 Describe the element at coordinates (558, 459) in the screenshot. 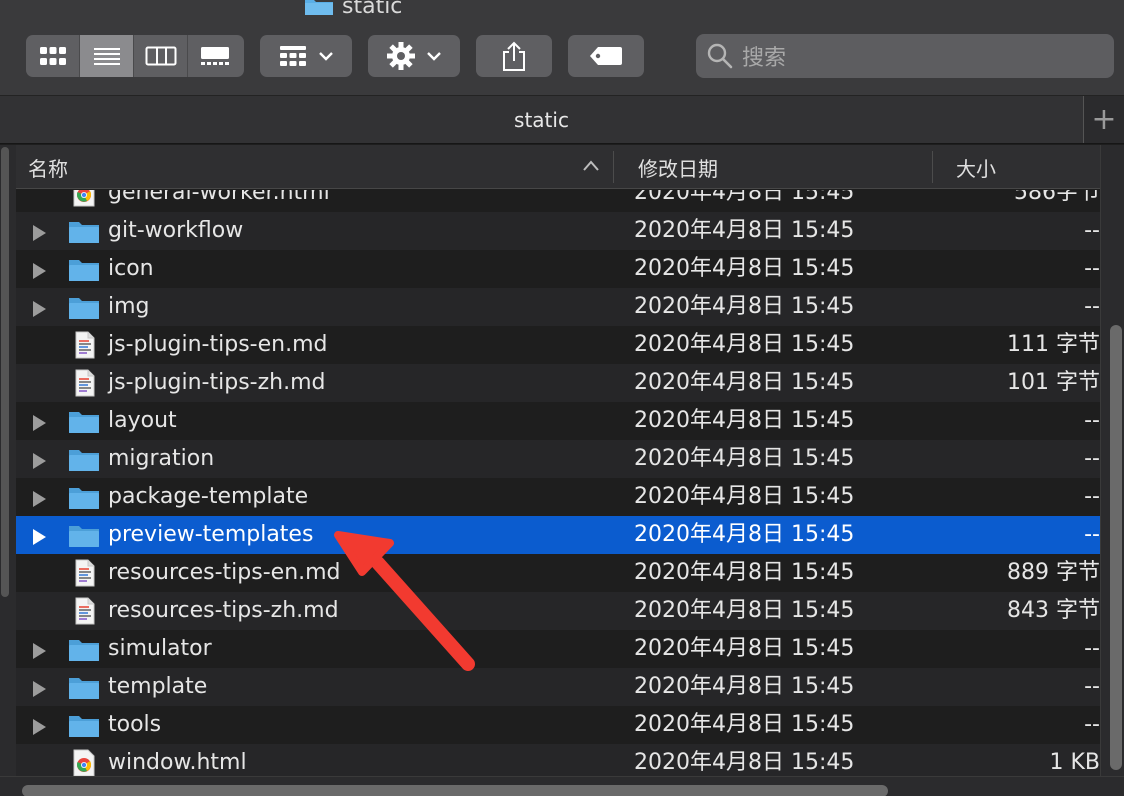

I see `table-row: migration 2020年4月8日 15:45 --` at that location.